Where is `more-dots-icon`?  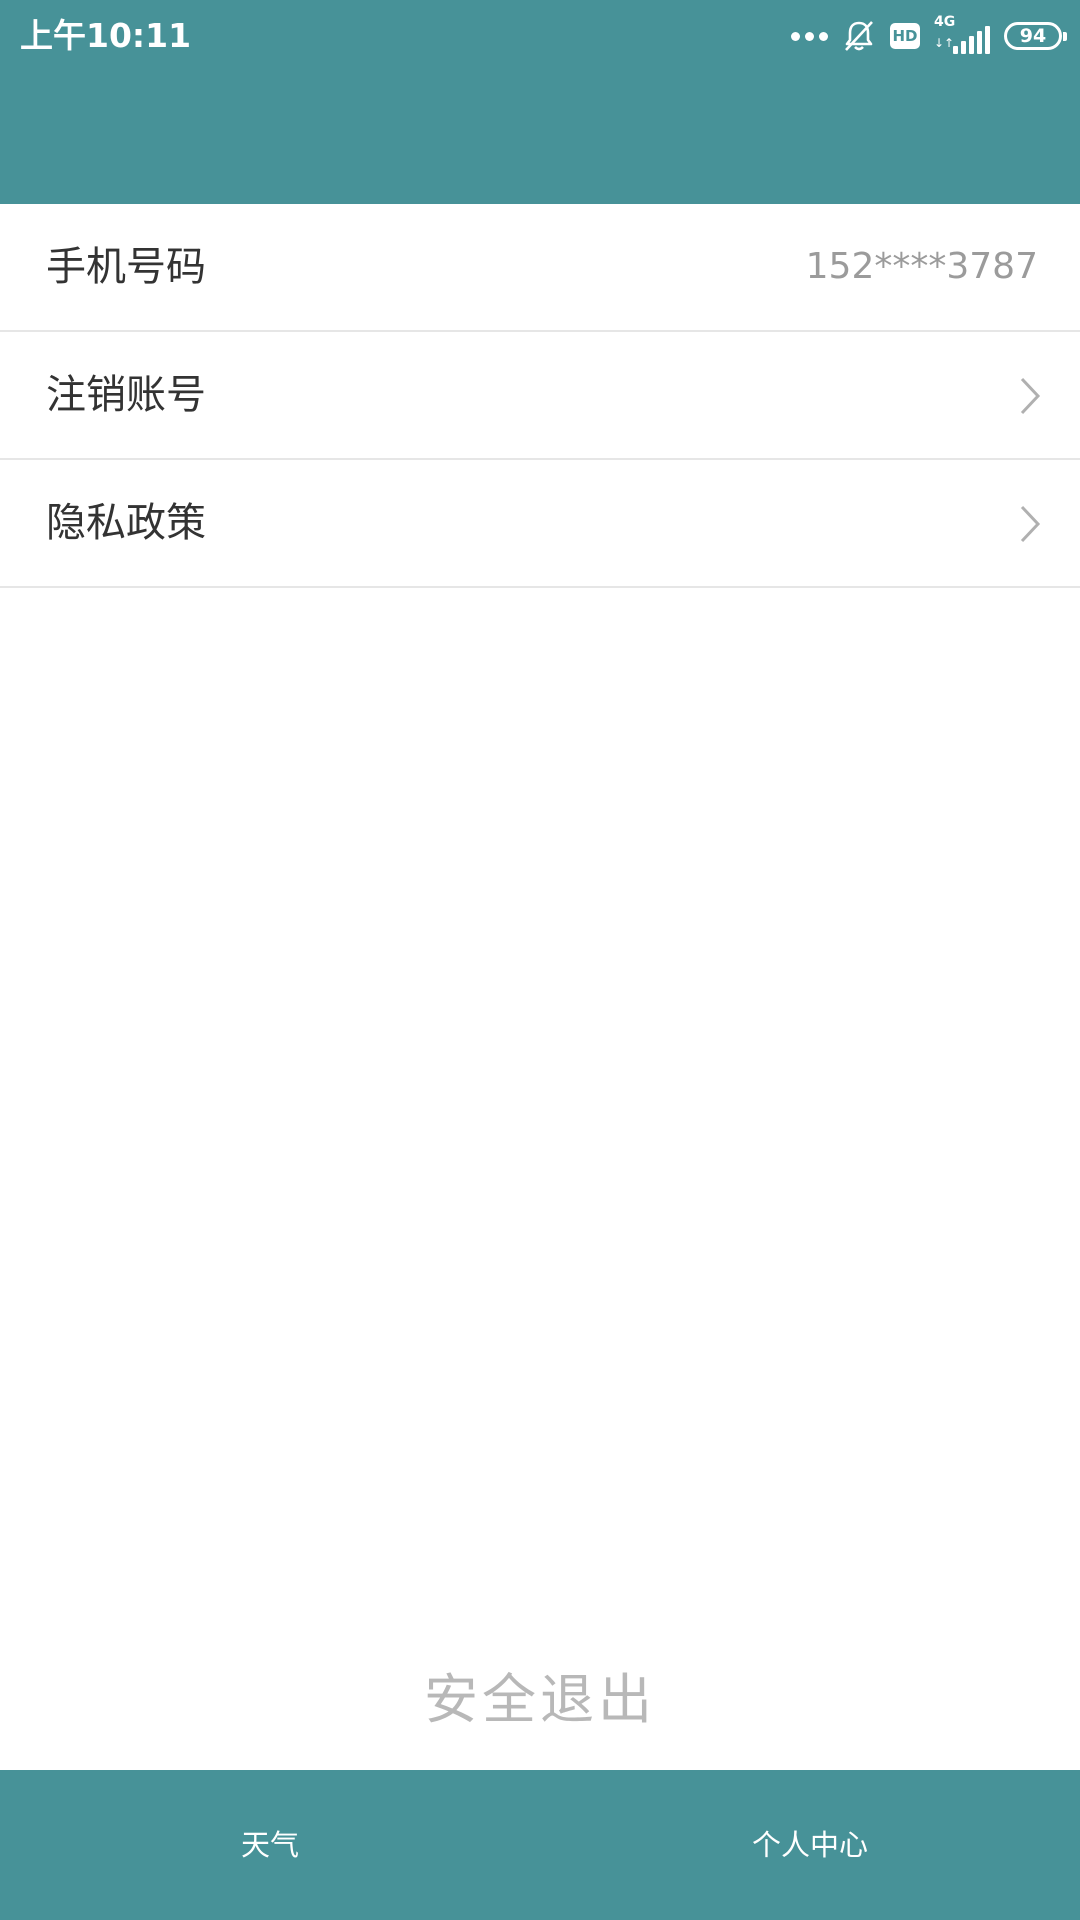 more-dots-icon is located at coordinates (807, 36).